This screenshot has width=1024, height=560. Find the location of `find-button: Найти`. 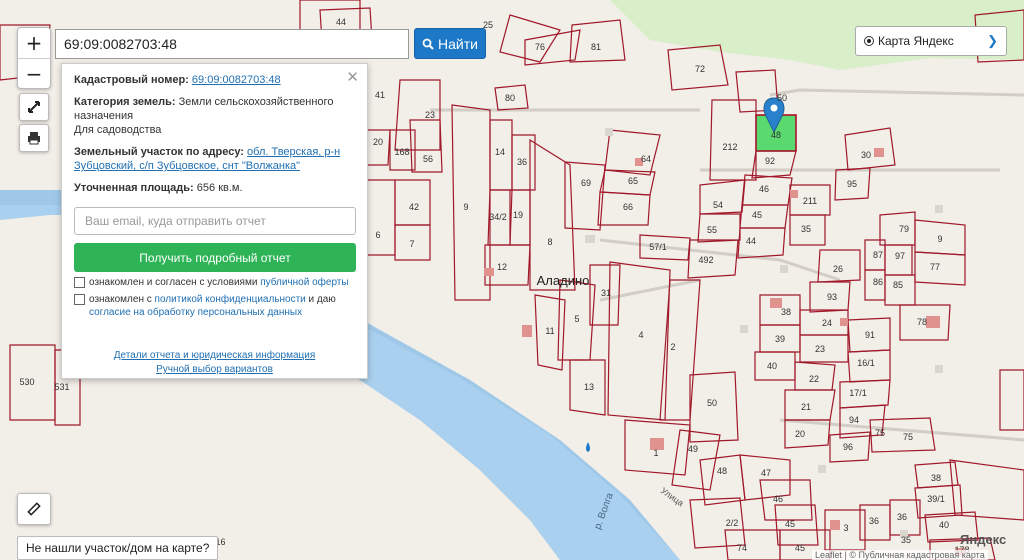

find-button: Найти is located at coordinates (450, 43).